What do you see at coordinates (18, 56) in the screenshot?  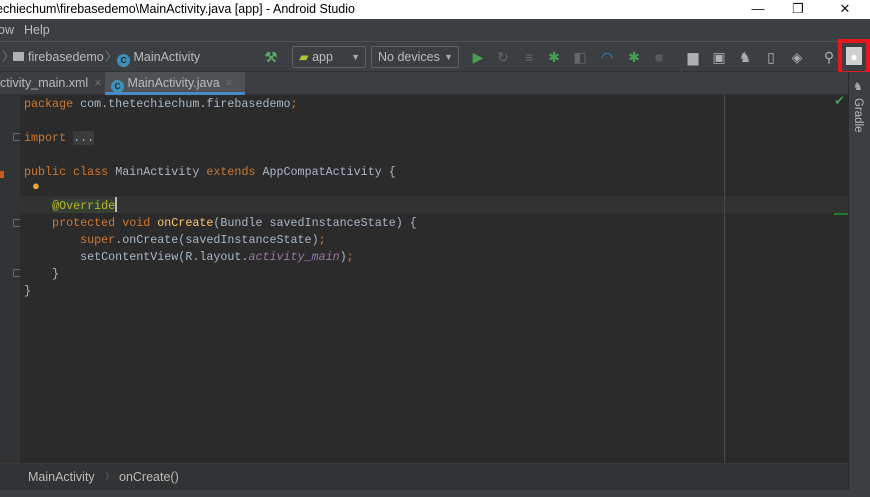 I see `folder-icon` at bounding box center [18, 56].